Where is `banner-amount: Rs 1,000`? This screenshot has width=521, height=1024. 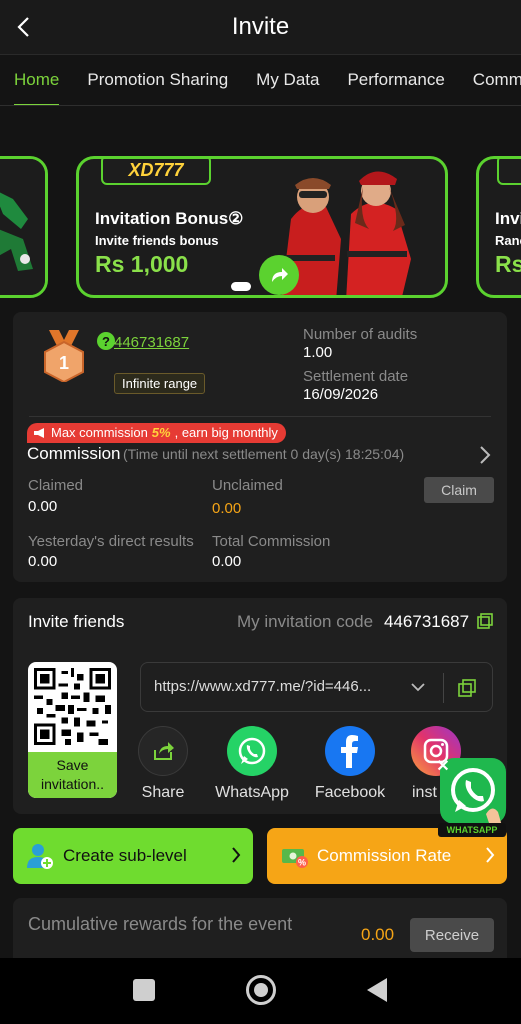
banner-amount: Rs 1,000 is located at coordinates (142, 264).